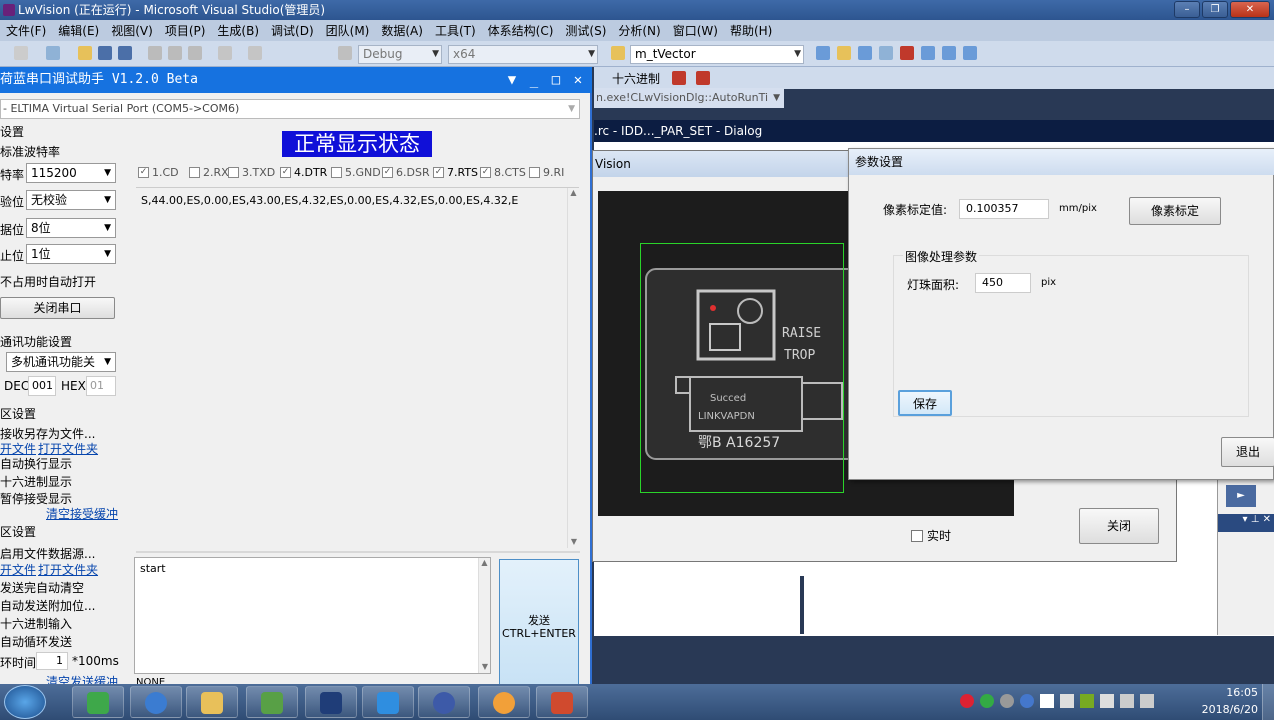 The image size is (1274, 720). What do you see at coordinates (356, 172) in the screenshot?
I see `signal-5-gnd: 5.GND` at bounding box center [356, 172].